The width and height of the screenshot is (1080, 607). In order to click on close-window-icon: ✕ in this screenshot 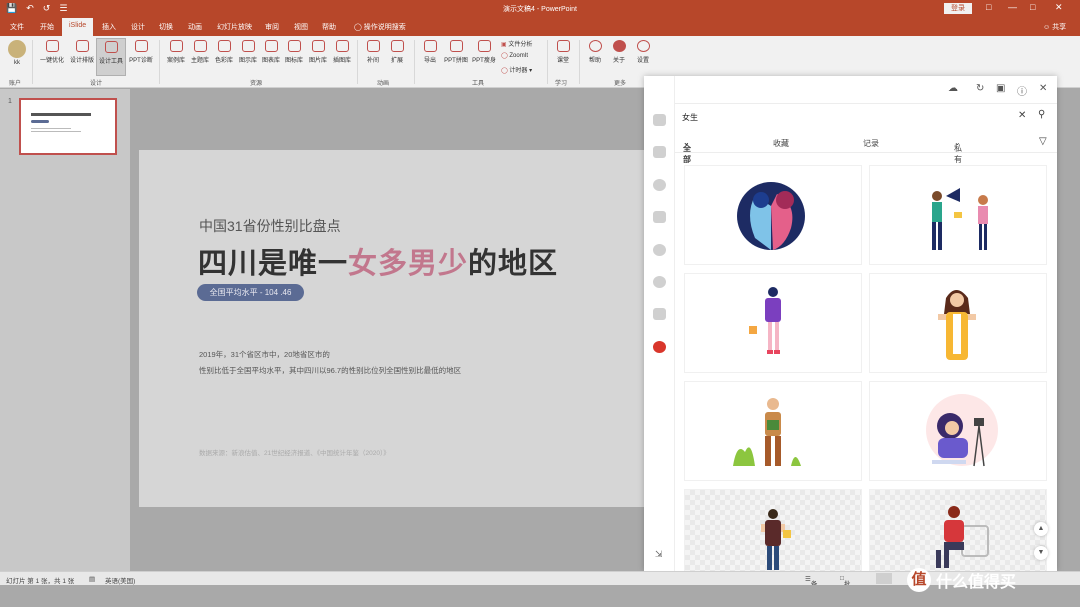, I will do `click(1059, 7)`.